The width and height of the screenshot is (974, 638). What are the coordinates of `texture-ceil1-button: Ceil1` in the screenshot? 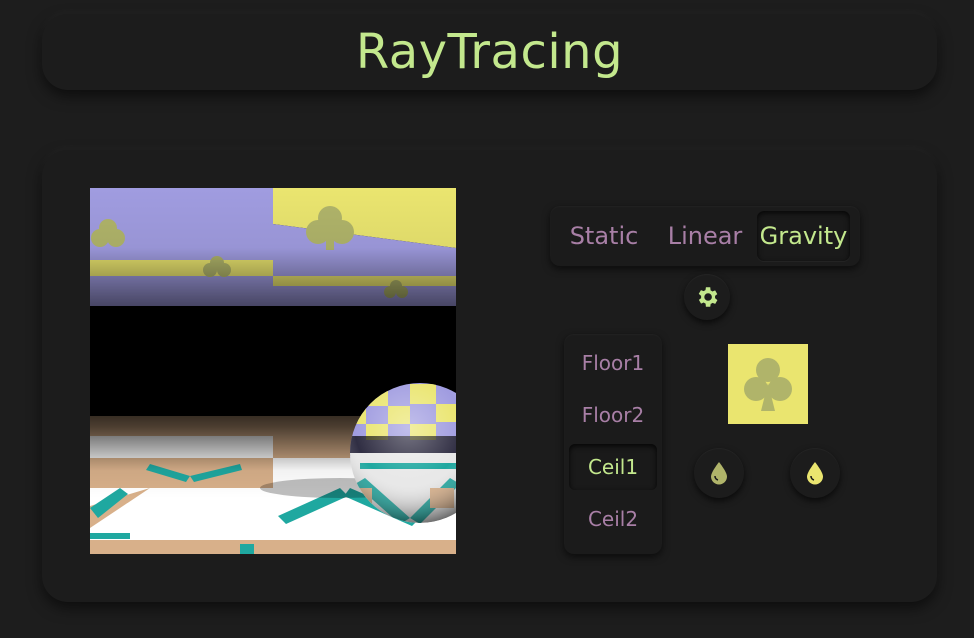 It's located at (613, 467).